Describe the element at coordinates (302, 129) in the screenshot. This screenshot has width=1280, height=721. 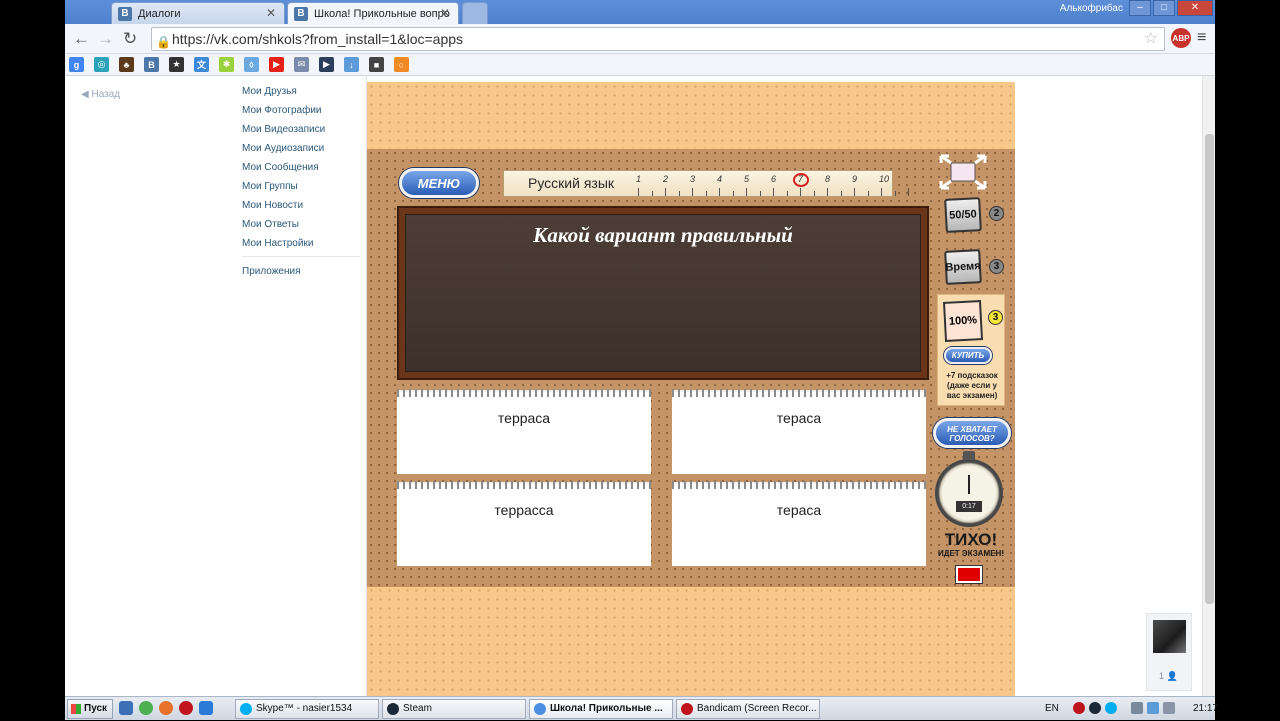
I see `nav-my-videos: Мои Видеозаписи` at that location.